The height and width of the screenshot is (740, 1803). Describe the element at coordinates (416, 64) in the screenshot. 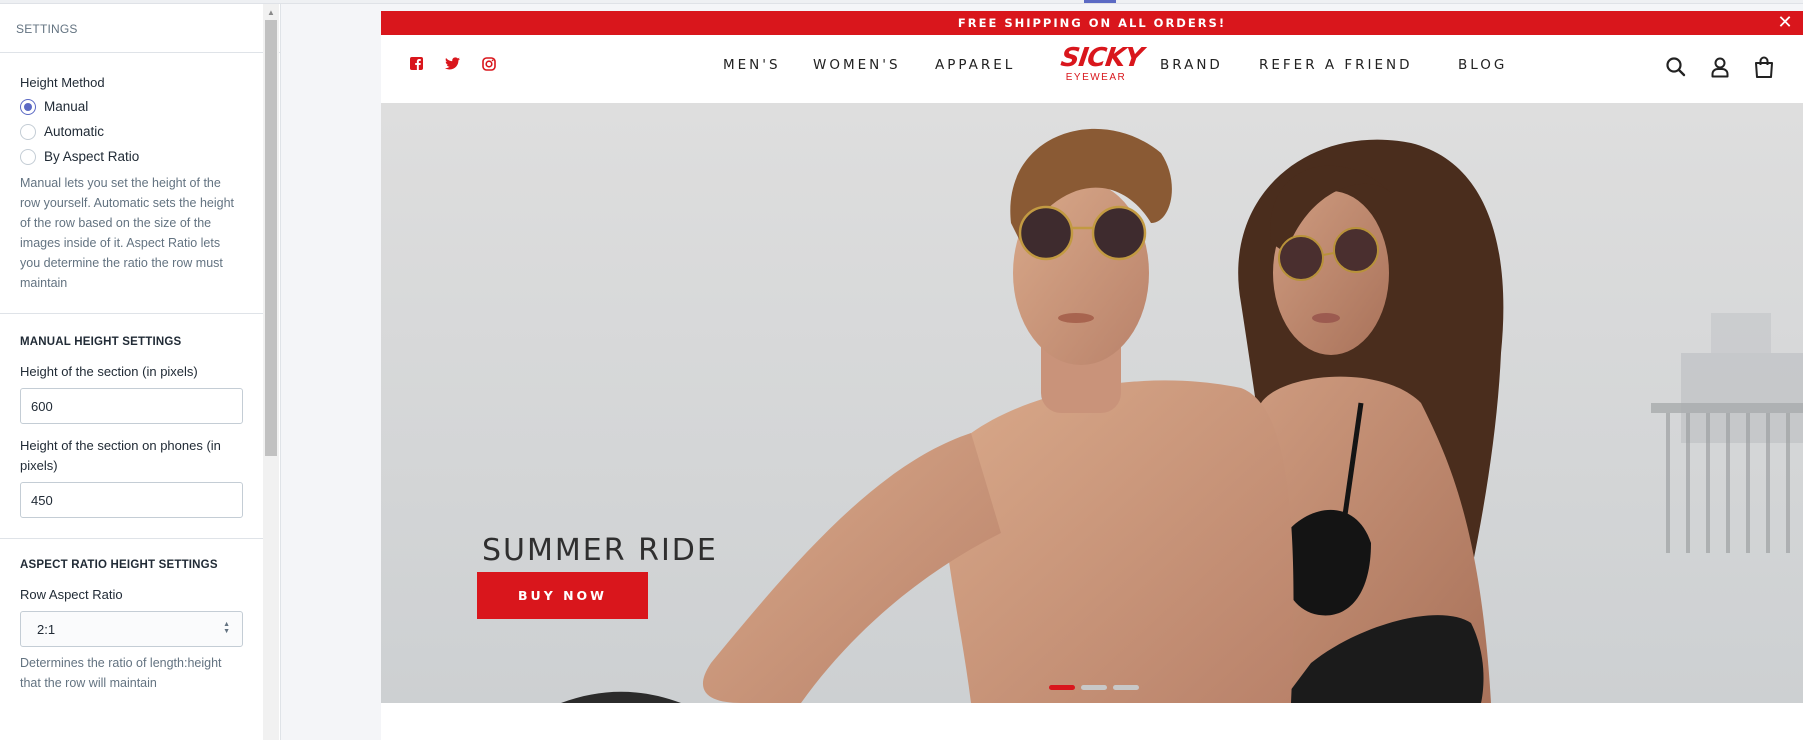

I see `facebook-icon` at that location.